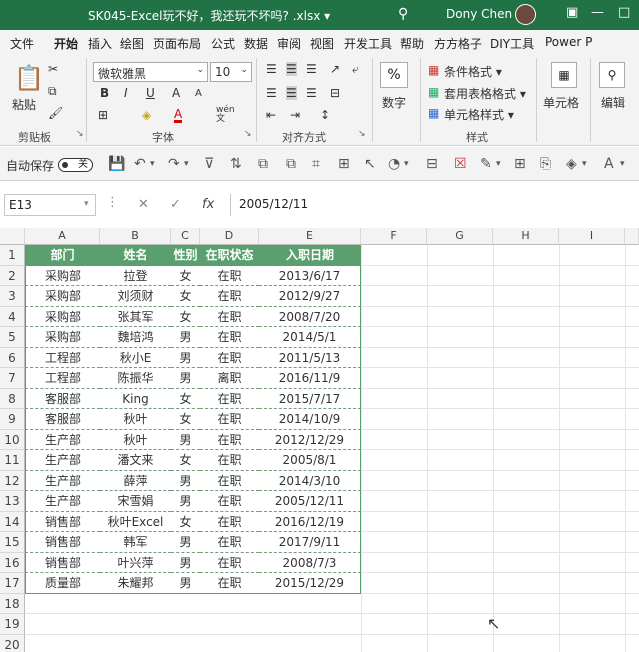 The width and height of the screenshot is (639, 652). What do you see at coordinates (263, 164) in the screenshot?
I see `group-icon: ⧉` at bounding box center [263, 164].